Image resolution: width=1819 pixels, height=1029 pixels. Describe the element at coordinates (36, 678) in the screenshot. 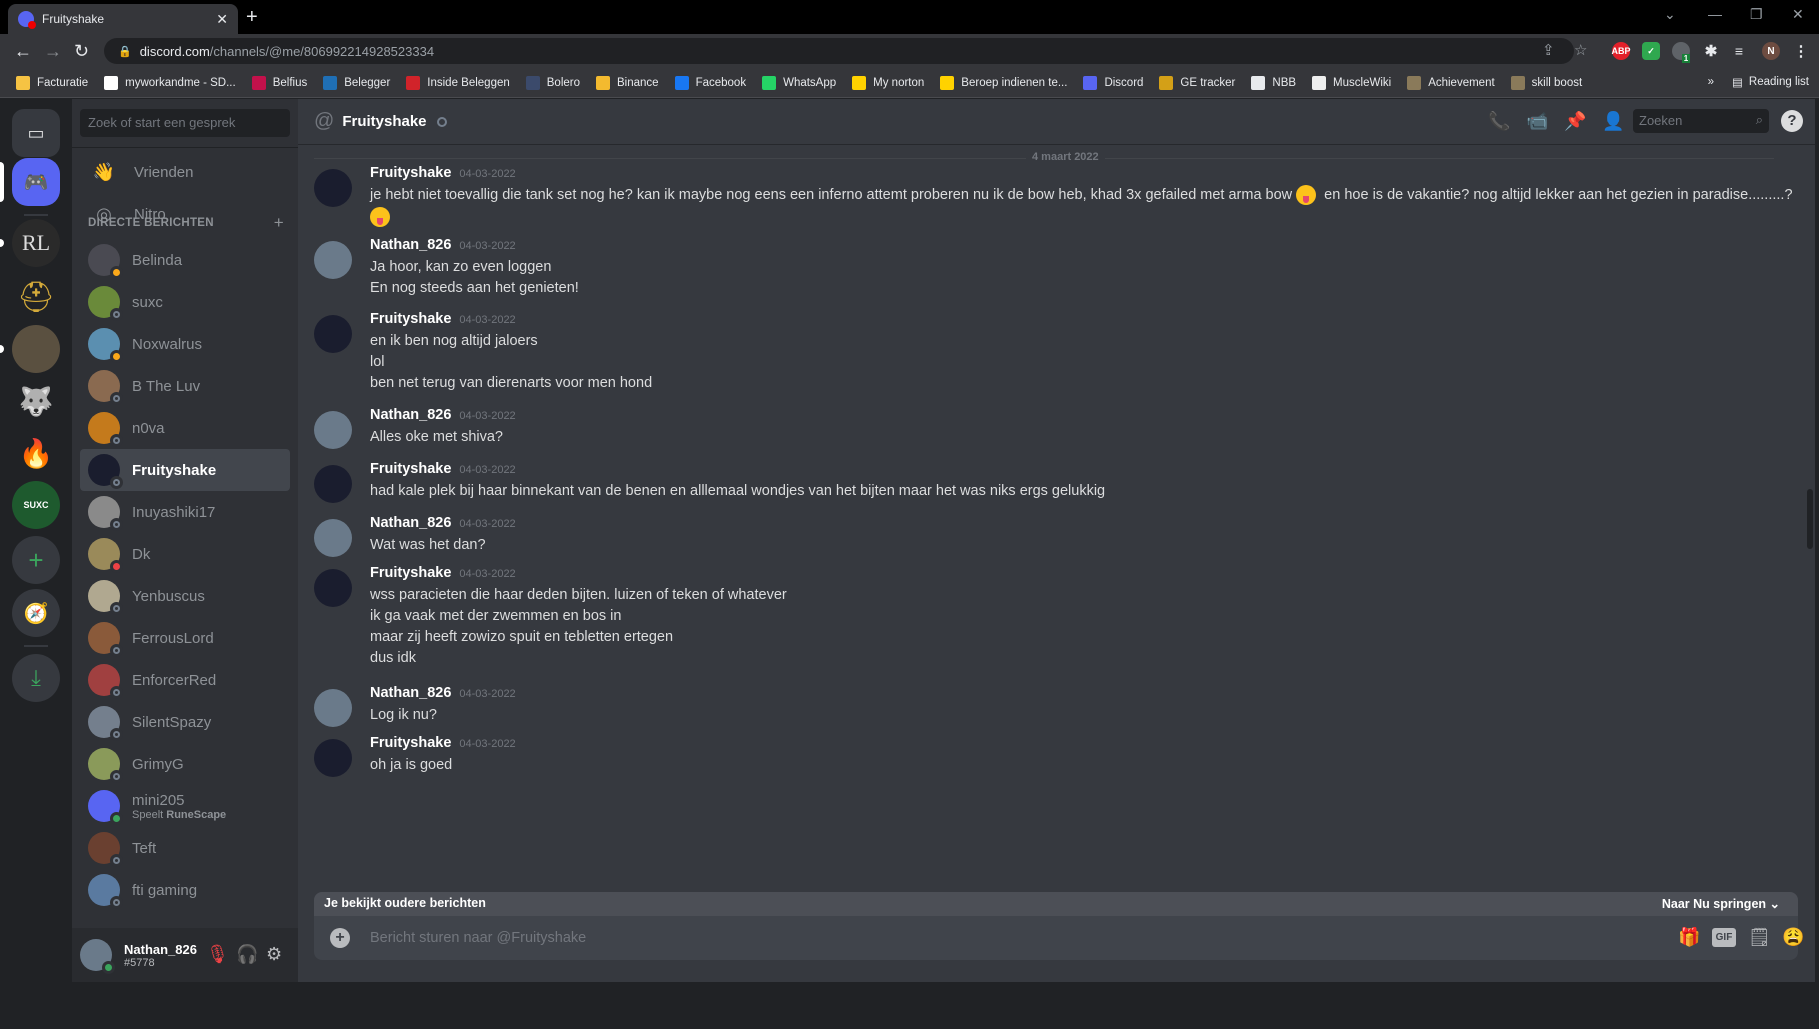

I see `download-apps-button: ⤓` at that location.